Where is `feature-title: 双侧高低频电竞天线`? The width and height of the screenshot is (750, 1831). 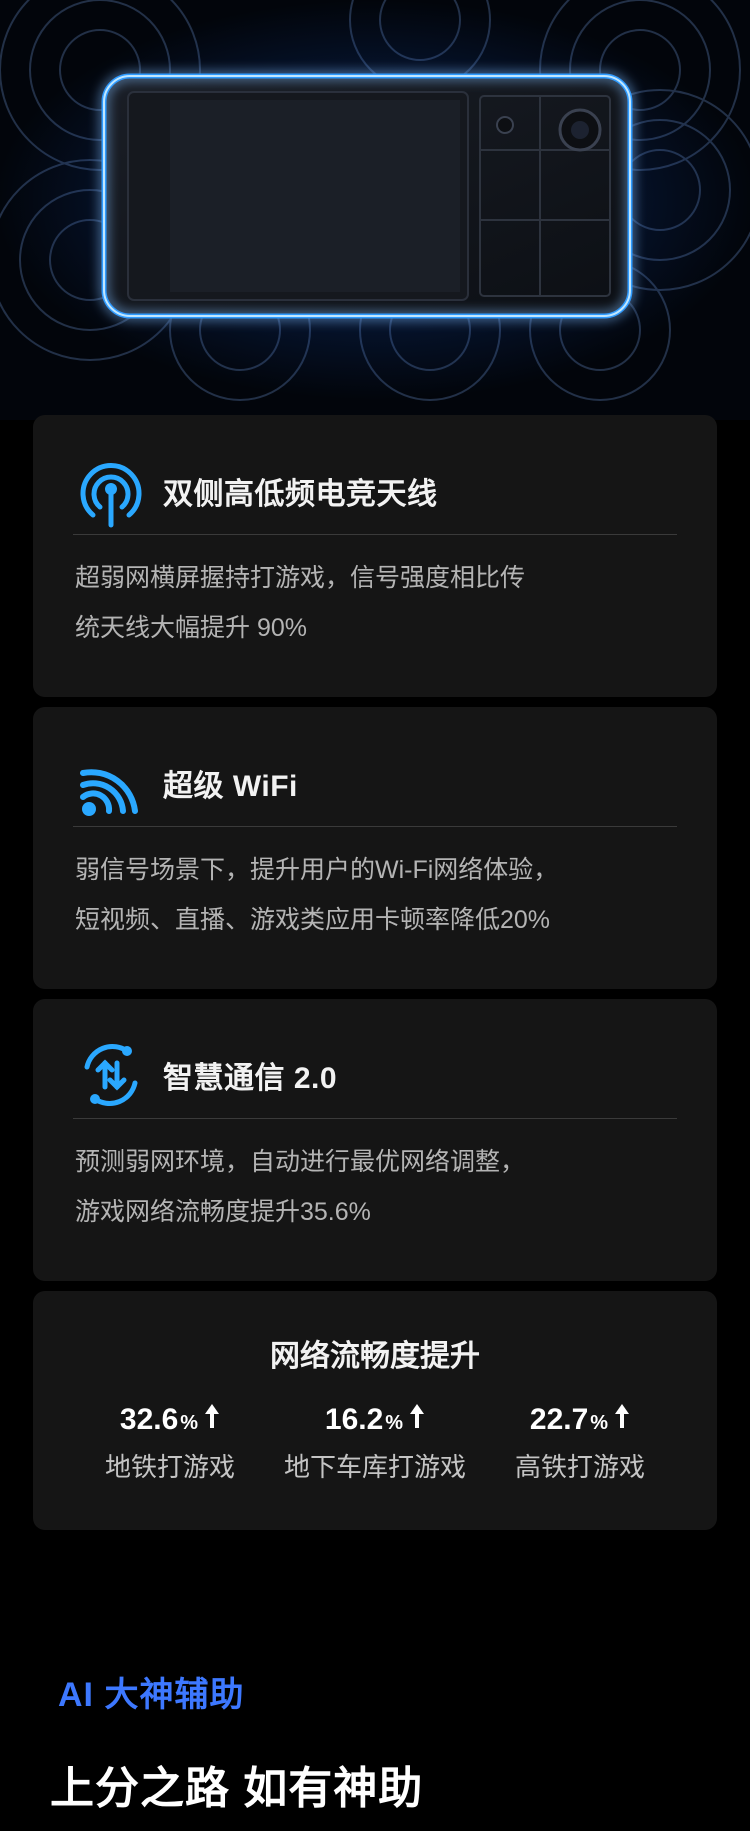 feature-title: 双侧高低频电竞天线 is located at coordinates (300, 494).